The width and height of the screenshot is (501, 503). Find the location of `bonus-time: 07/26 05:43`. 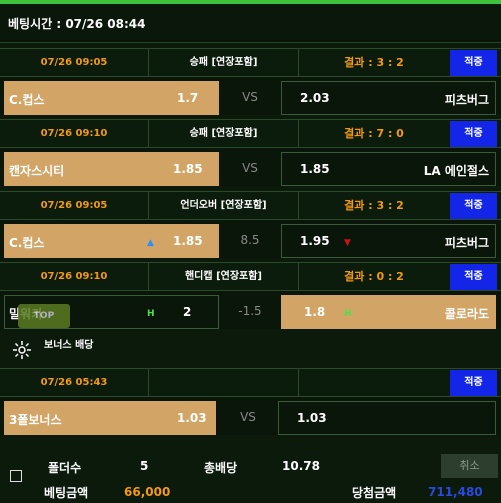

bonus-time: 07/26 05:43 is located at coordinates (74, 382).